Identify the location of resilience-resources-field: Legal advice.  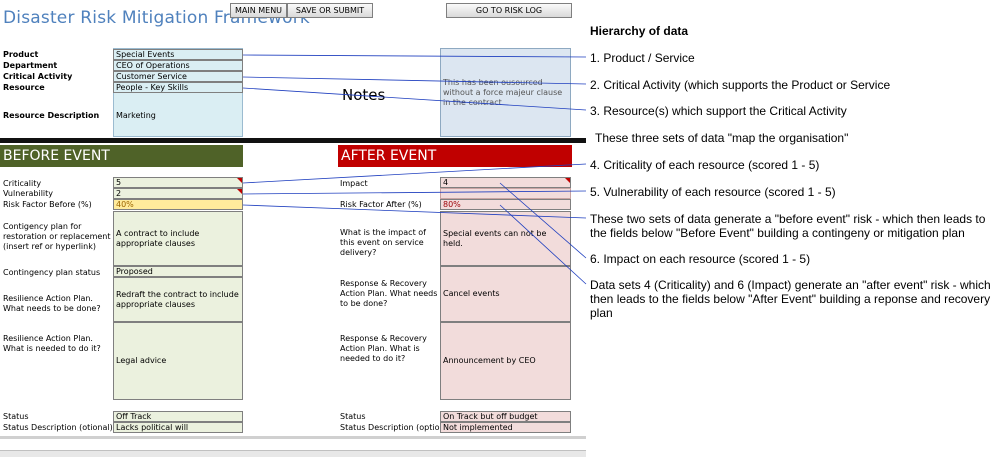
(178, 361).